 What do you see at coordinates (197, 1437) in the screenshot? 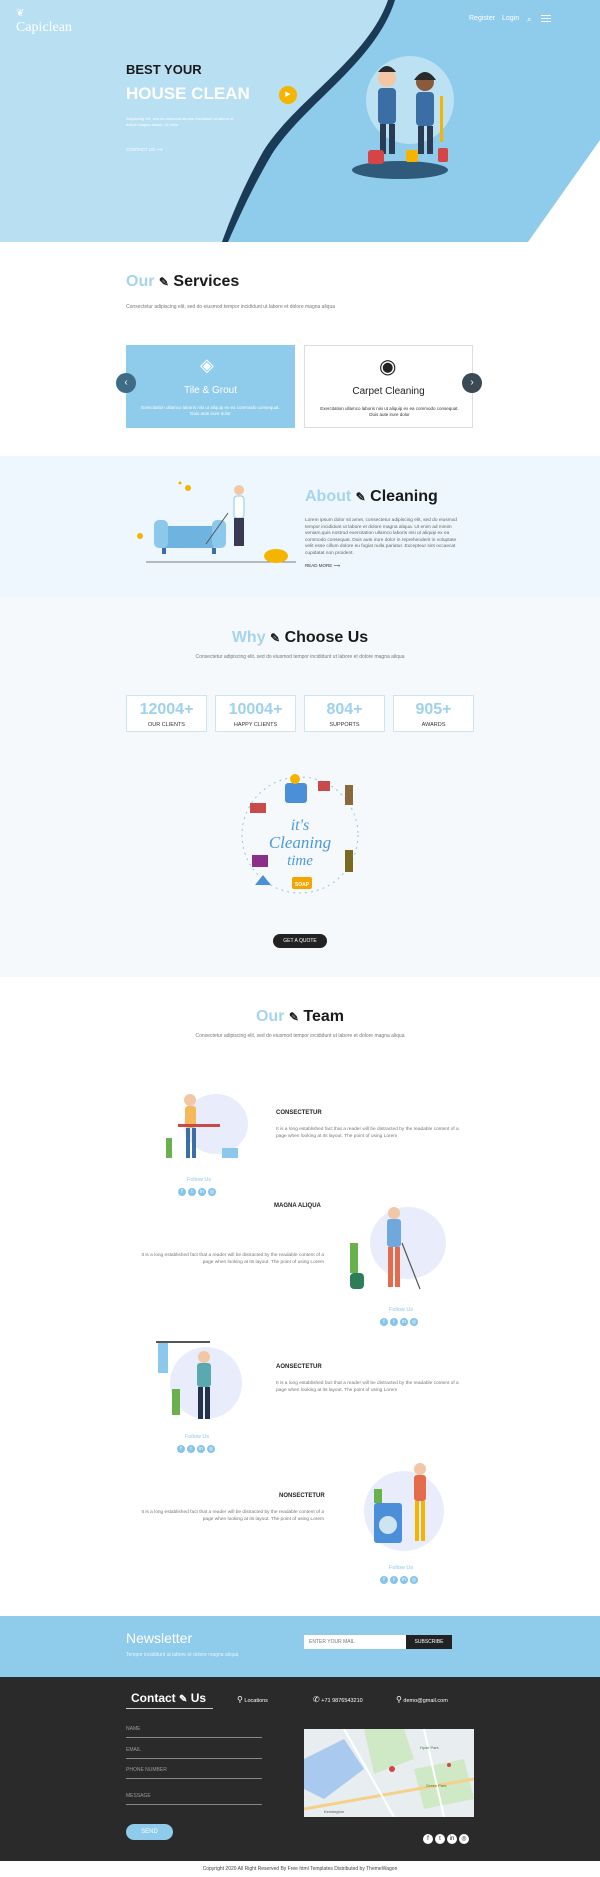
I see `team-member-3-follow: Follow Us` at bounding box center [197, 1437].